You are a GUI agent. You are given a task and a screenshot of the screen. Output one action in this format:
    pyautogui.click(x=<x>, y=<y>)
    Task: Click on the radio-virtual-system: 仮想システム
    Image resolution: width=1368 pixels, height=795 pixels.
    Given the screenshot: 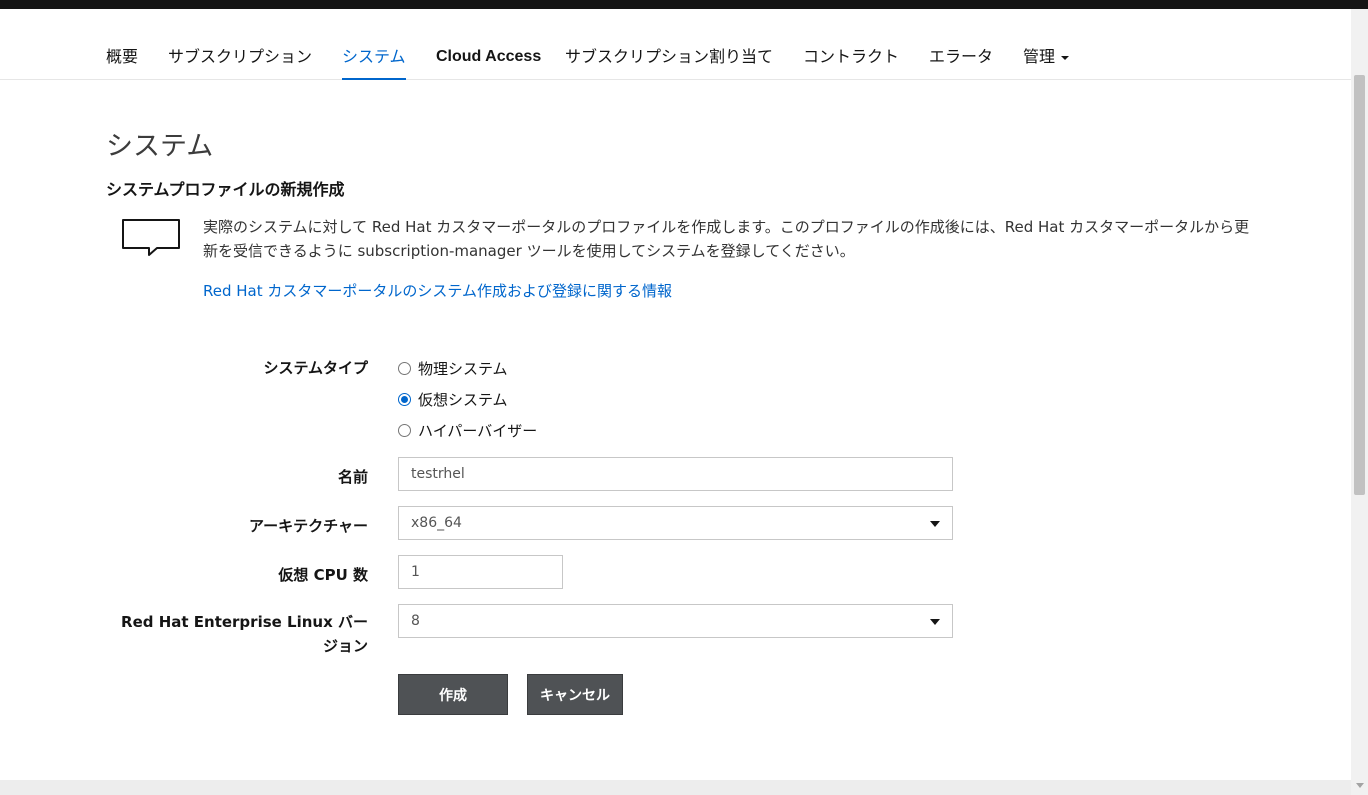 What is the action you would take?
    pyautogui.click(x=453, y=399)
    